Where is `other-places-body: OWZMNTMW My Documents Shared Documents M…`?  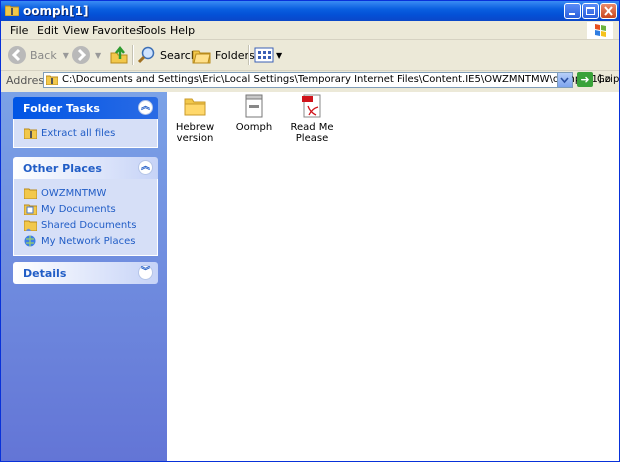 other-places-body: OWZMNTMW My Documents Shared Documents M… is located at coordinates (85, 217).